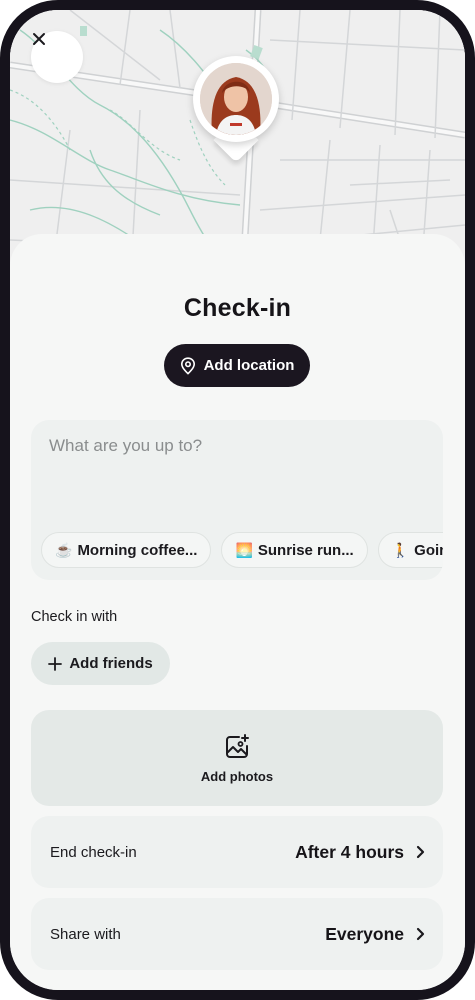 The image size is (475, 1000). I want to click on avatar, so click(236, 99).